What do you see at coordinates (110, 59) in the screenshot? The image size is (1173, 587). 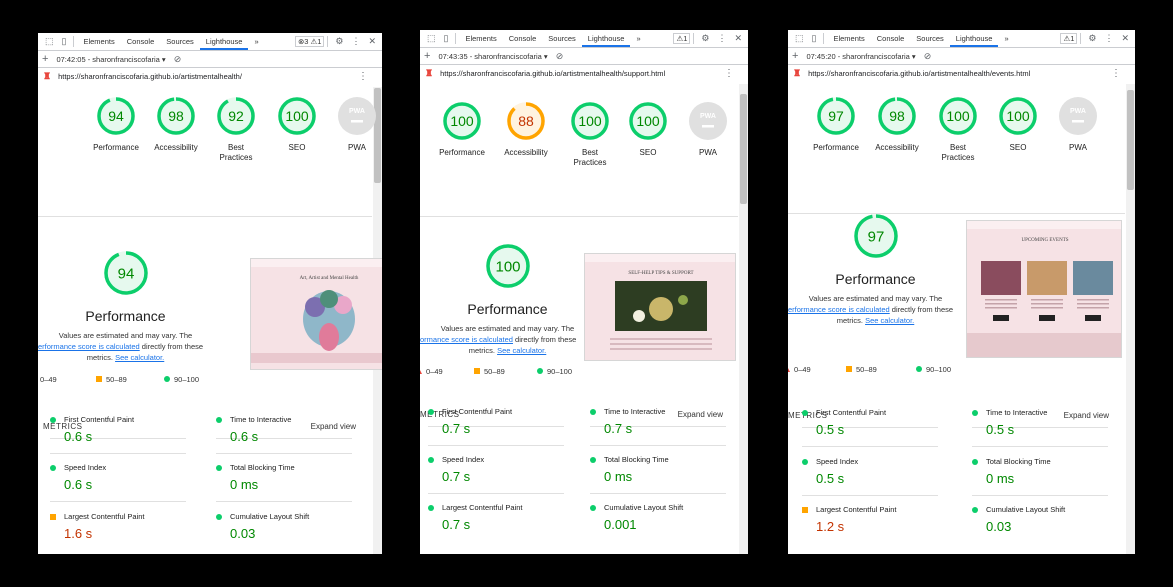 I see `report-session-select: 07:42:05 - sharonfranciscofaria ▾` at bounding box center [110, 59].